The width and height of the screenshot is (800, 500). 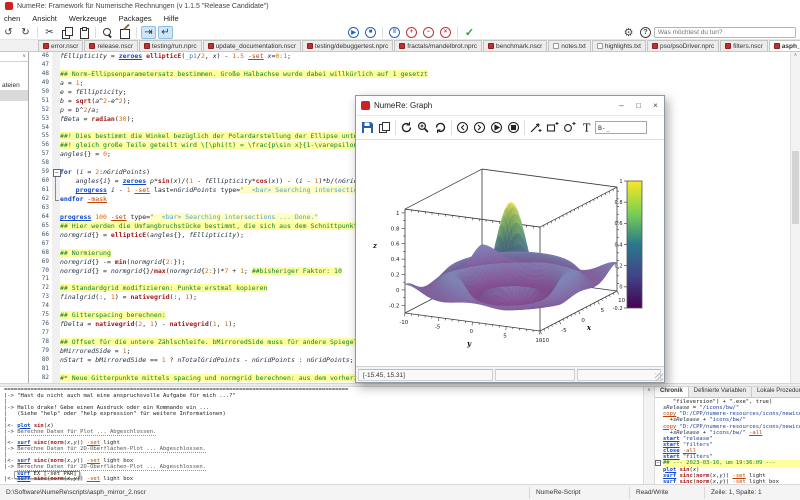 What do you see at coordinates (658, 463) in the screenshot?
I see `fold-box-icon: −` at bounding box center [658, 463].